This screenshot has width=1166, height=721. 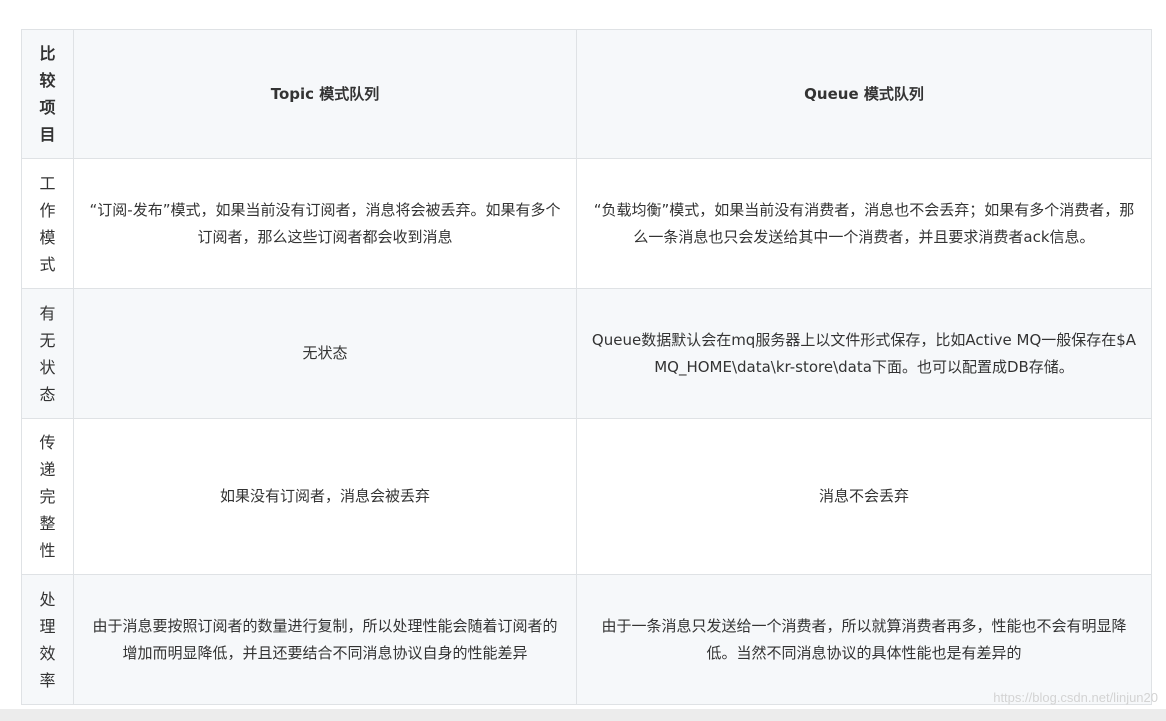 I want to click on watermark: https://blog.csdn.net/linjun20, so click(x=1075, y=697).